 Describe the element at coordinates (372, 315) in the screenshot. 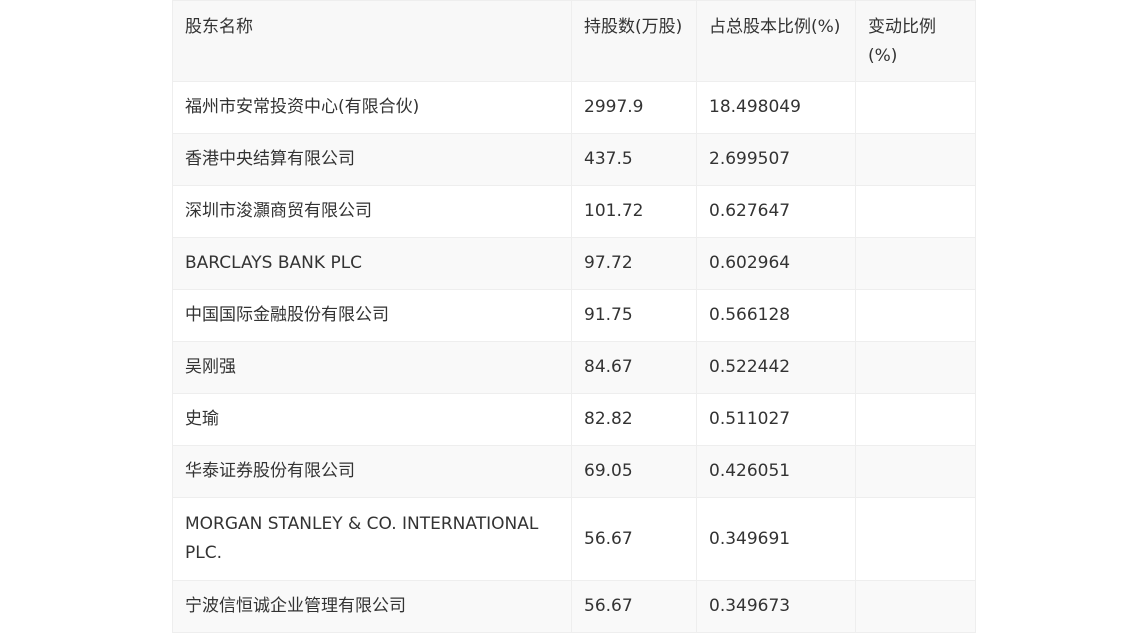

I see `cell-shareholder-name: 中国国际金融股份有限公司` at that location.